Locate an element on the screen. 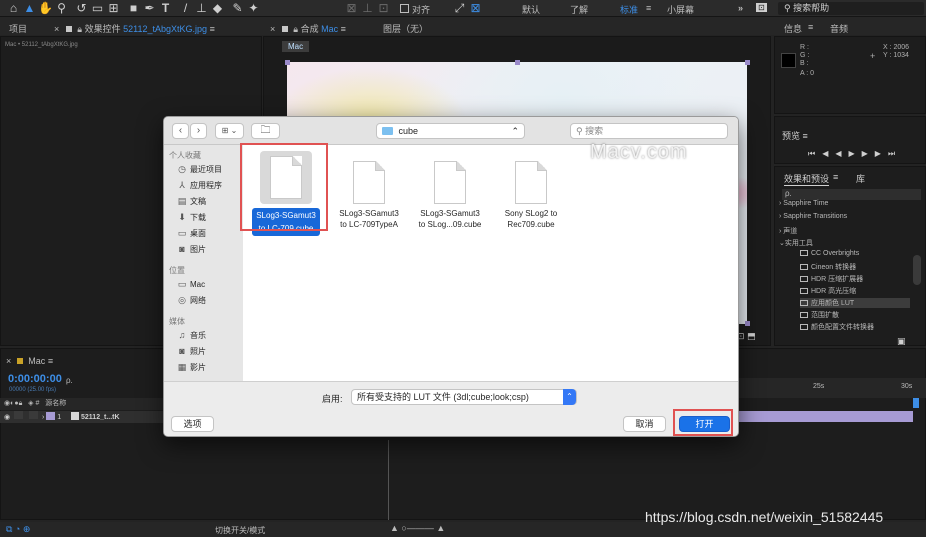  timeline-layer-row: ◉ › 1 52112_t...tK is located at coordinates (81, 417).